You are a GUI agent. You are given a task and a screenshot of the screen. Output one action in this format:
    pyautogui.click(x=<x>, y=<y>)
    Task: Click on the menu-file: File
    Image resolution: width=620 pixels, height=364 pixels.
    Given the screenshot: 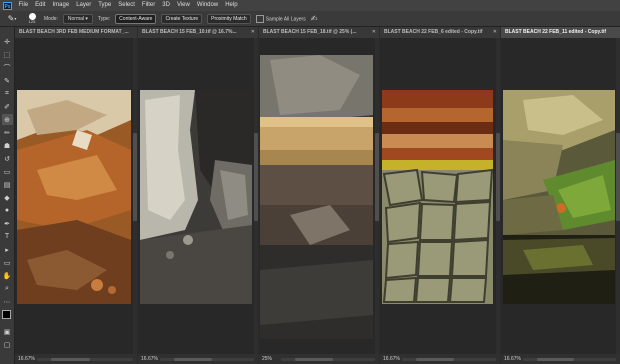 What is the action you would take?
    pyautogui.click(x=23, y=5)
    